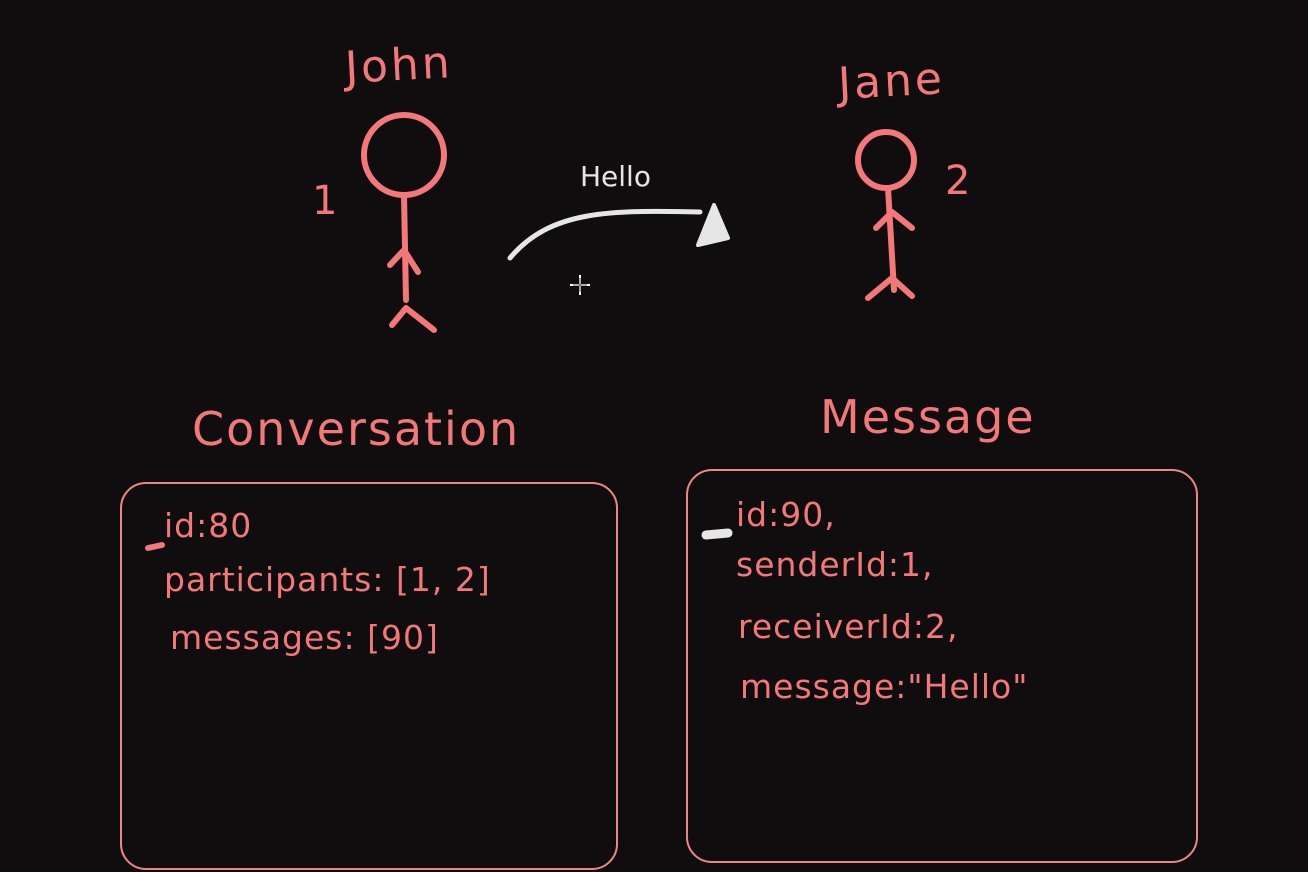 The width and height of the screenshot is (1308, 872). I want to click on jane-id: 2, so click(958, 181).